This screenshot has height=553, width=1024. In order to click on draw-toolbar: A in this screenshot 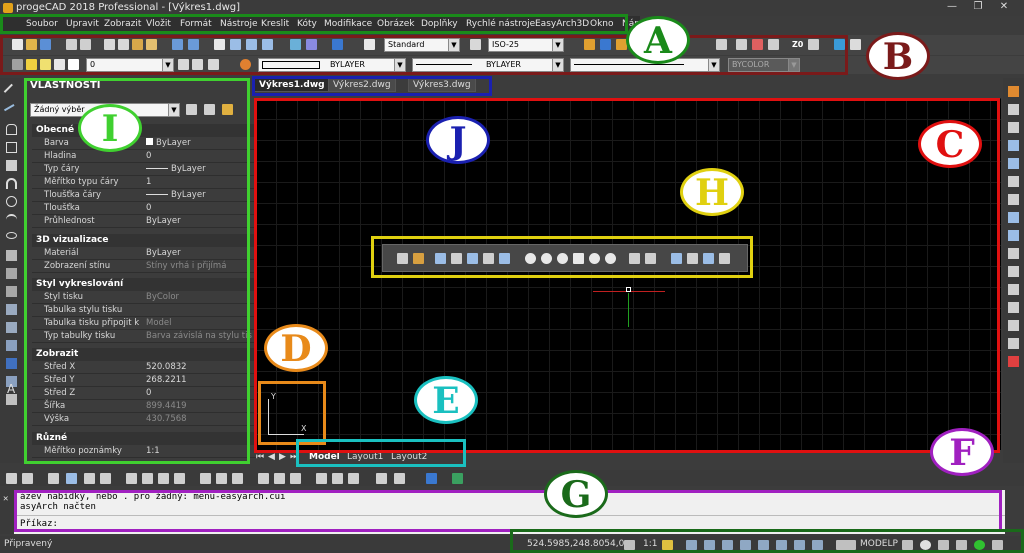, I will do `click(11, 270)`.